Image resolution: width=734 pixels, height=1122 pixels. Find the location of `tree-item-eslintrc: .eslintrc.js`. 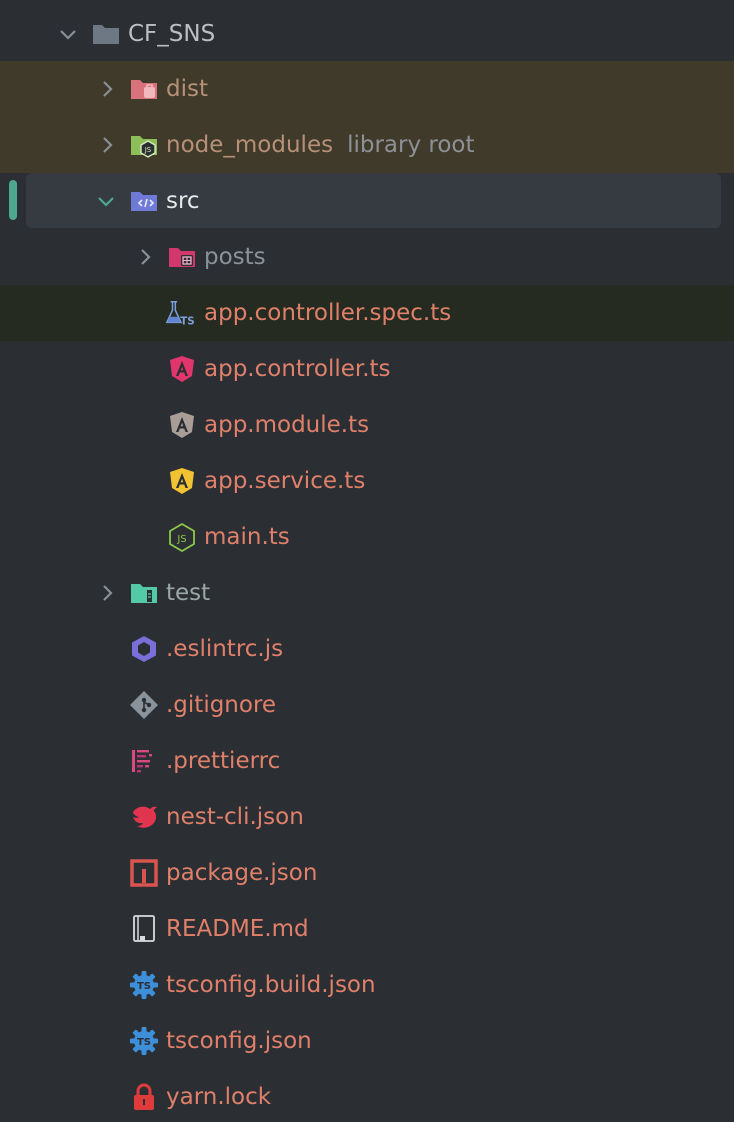

tree-item-eslintrc: .eslintrc.js is located at coordinates (367, 649).